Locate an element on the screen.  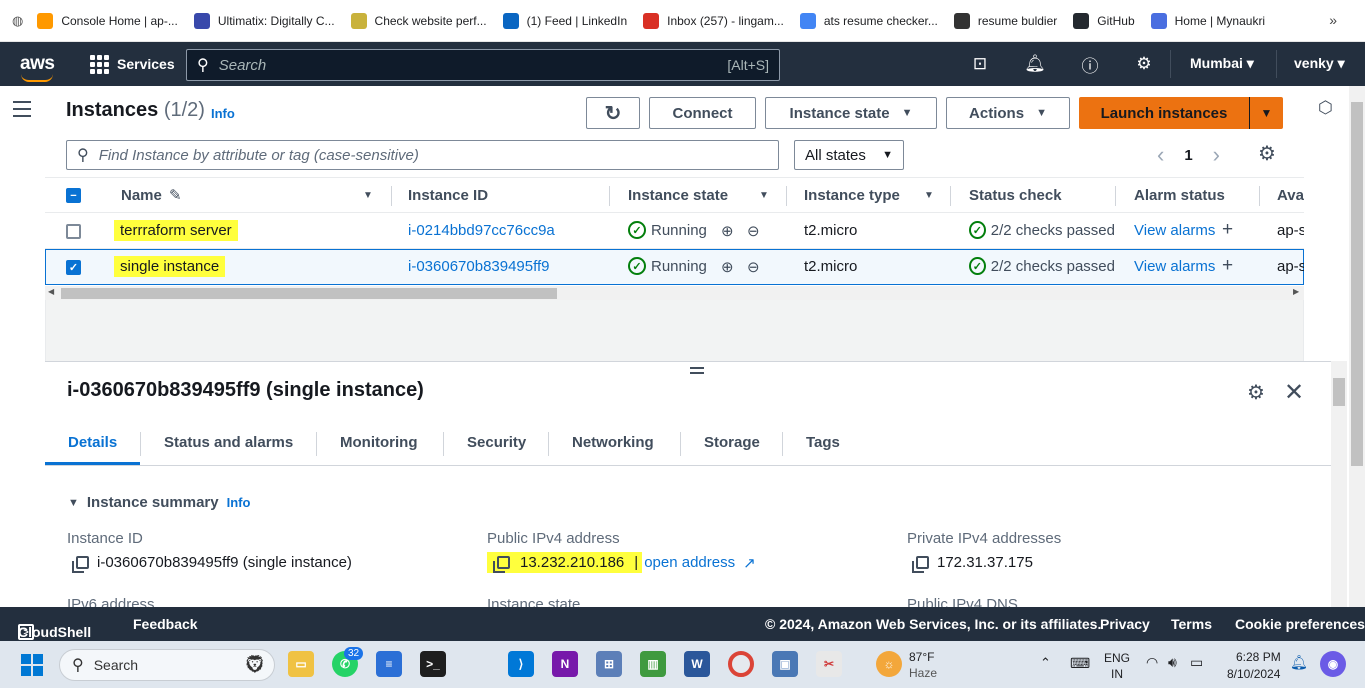
snipping-tool-icon: ✂ is located at coordinates (829, 664).